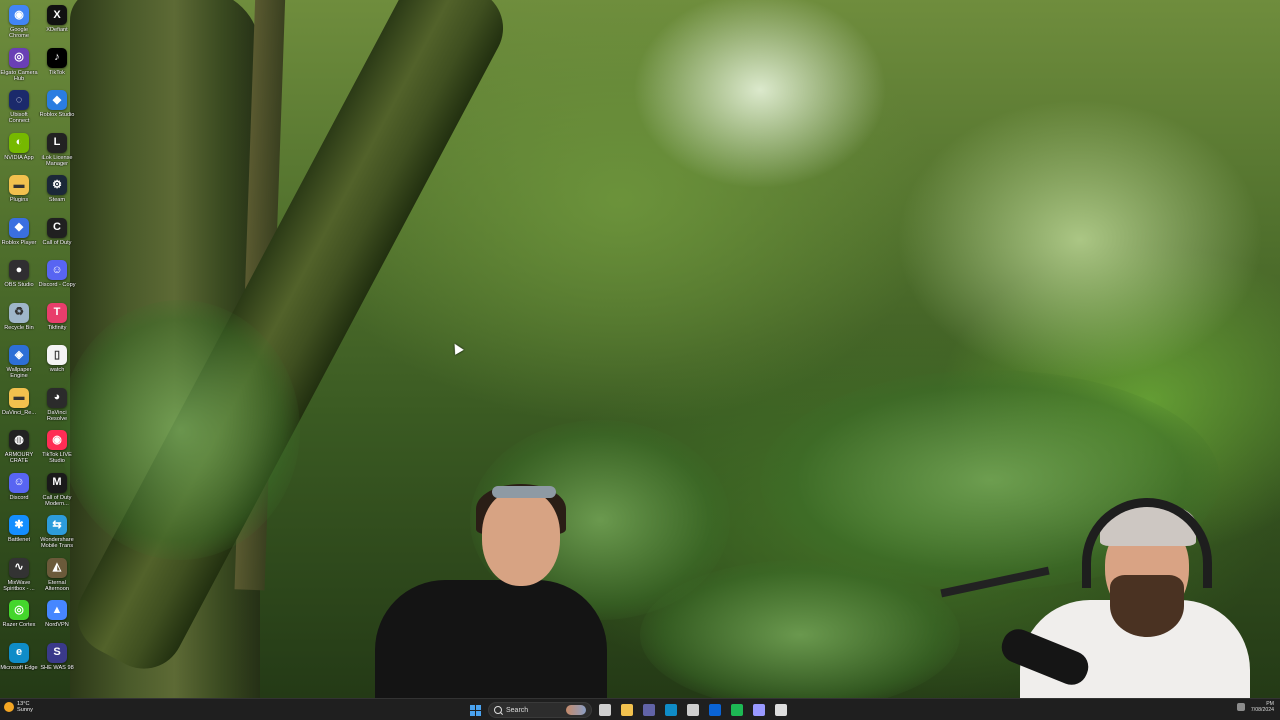 The height and width of the screenshot is (720, 1280). I want to click on desktop-icon: ◎ Razer Cortex, so click(19, 618).